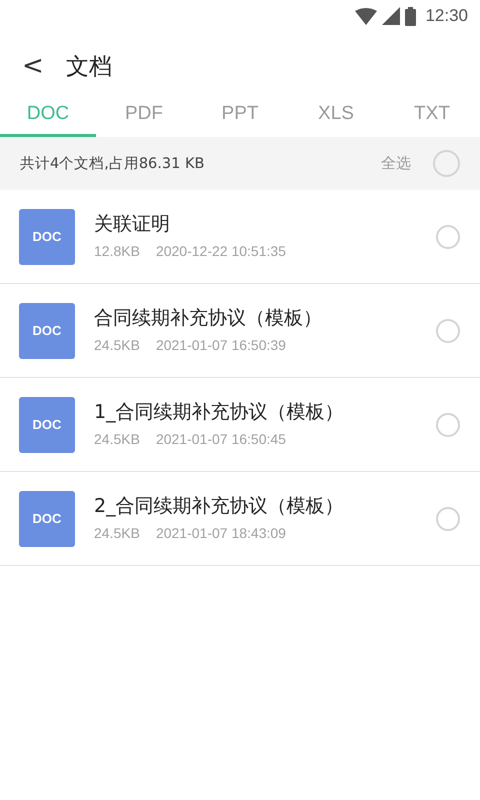 The image size is (480, 800). What do you see at coordinates (113, 164) in the screenshot?
I see `summary-text: 共计4个文档,占用86.31 KB` at bounding box center [113, 164].